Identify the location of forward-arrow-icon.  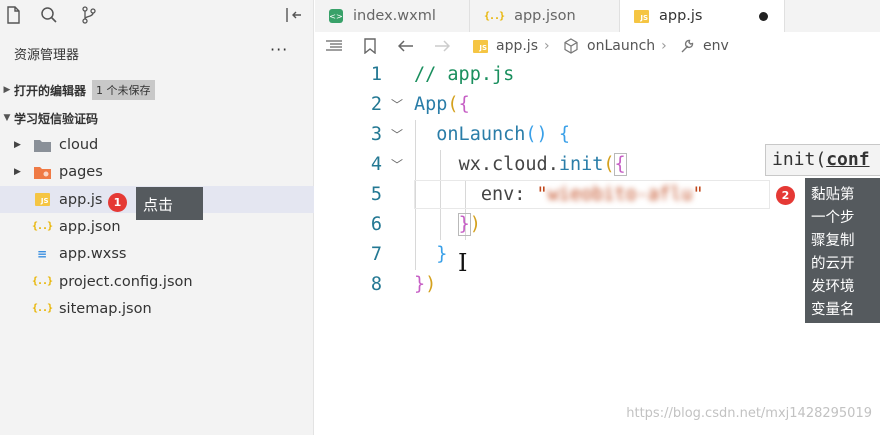
(442, 46).